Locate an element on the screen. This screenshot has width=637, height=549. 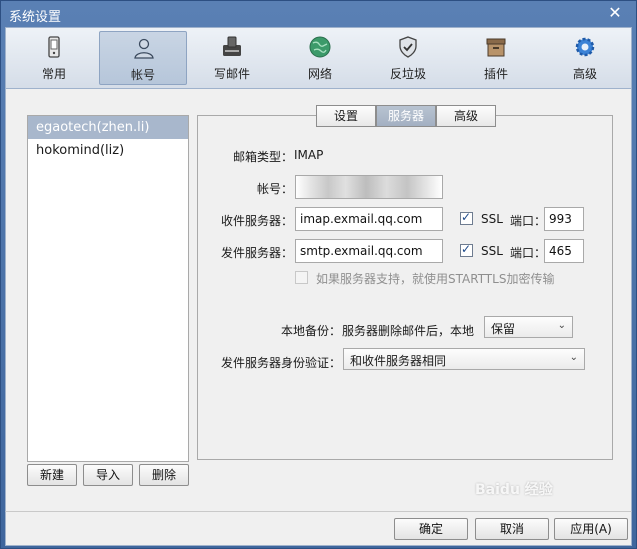
toolbar-label-network: 网络 is located at coordinates (319, 74).